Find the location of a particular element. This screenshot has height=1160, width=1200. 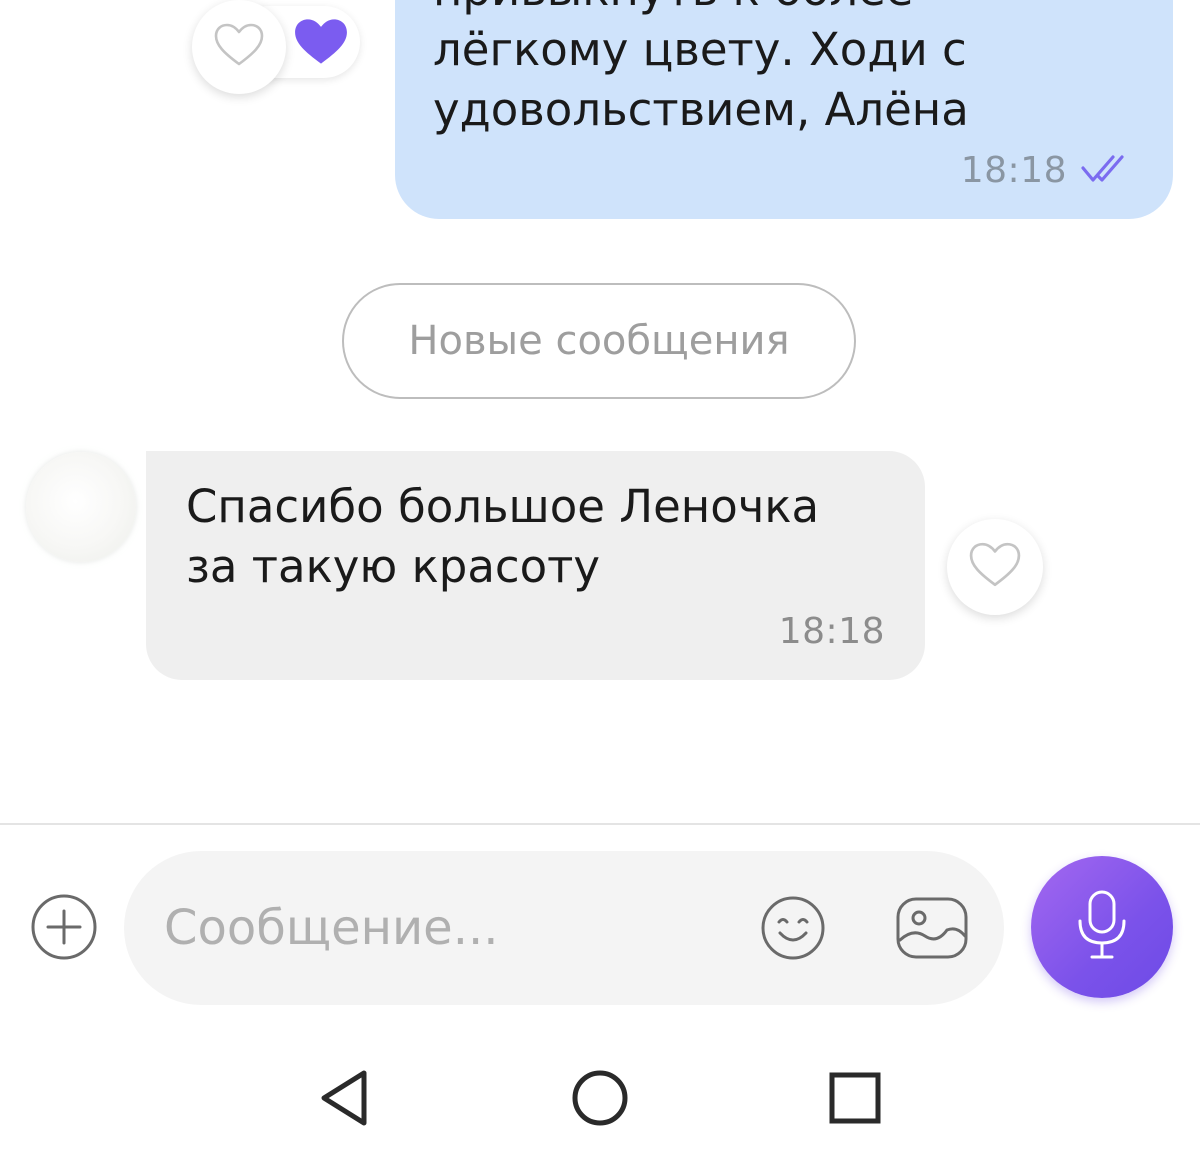

back-button is located at coordinates (344, 1100).